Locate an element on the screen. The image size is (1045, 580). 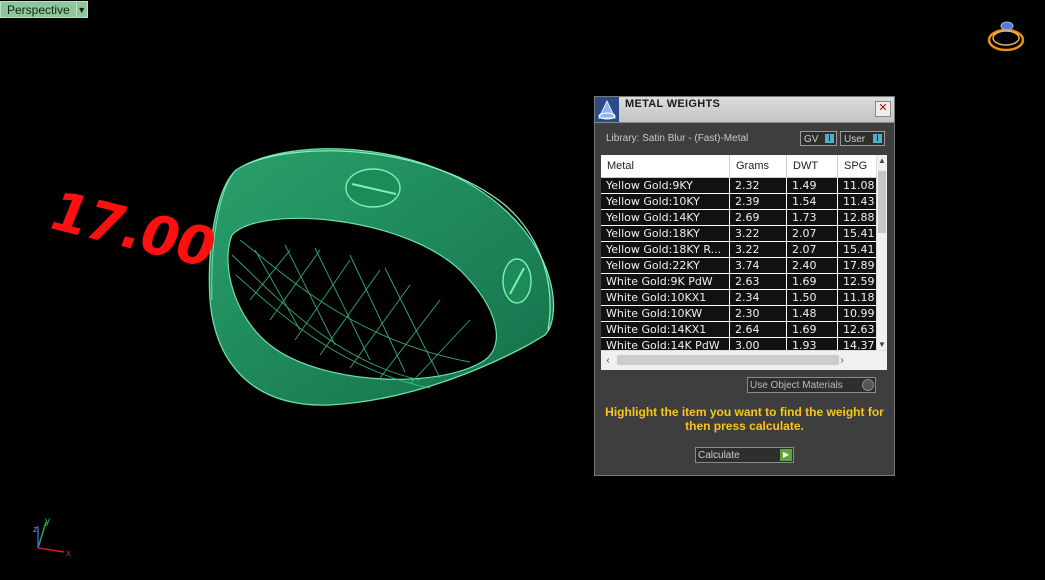
library-label: Library: Satin Blur - (Fast)-Metal is located at coordinates (677, 138).